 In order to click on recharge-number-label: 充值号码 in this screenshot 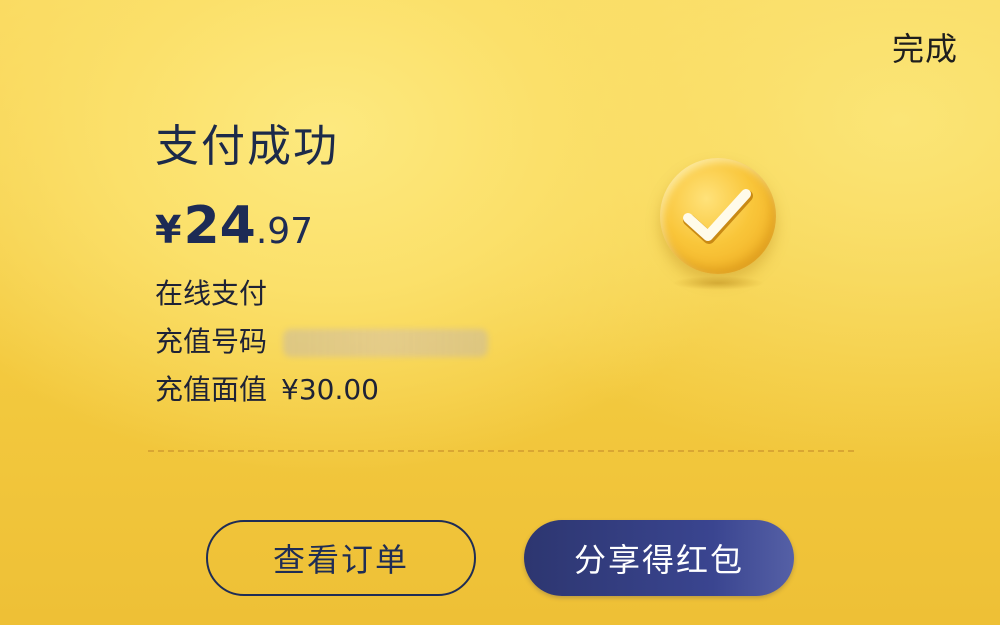, I will do `click(211, 341)`.